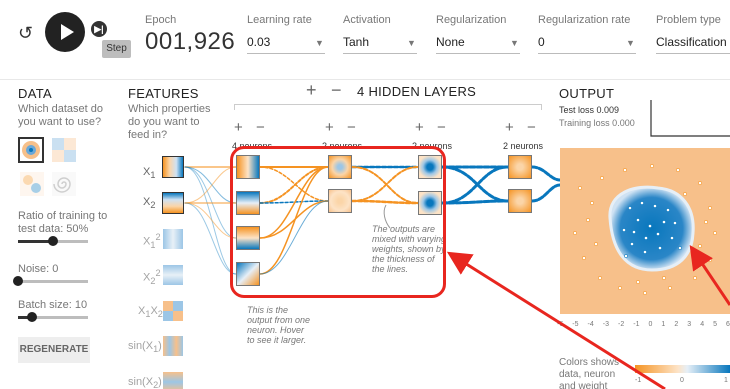  Describe the element at coordinates (556, 320) in the screenshot. I see `arrow-to-network` at that location.